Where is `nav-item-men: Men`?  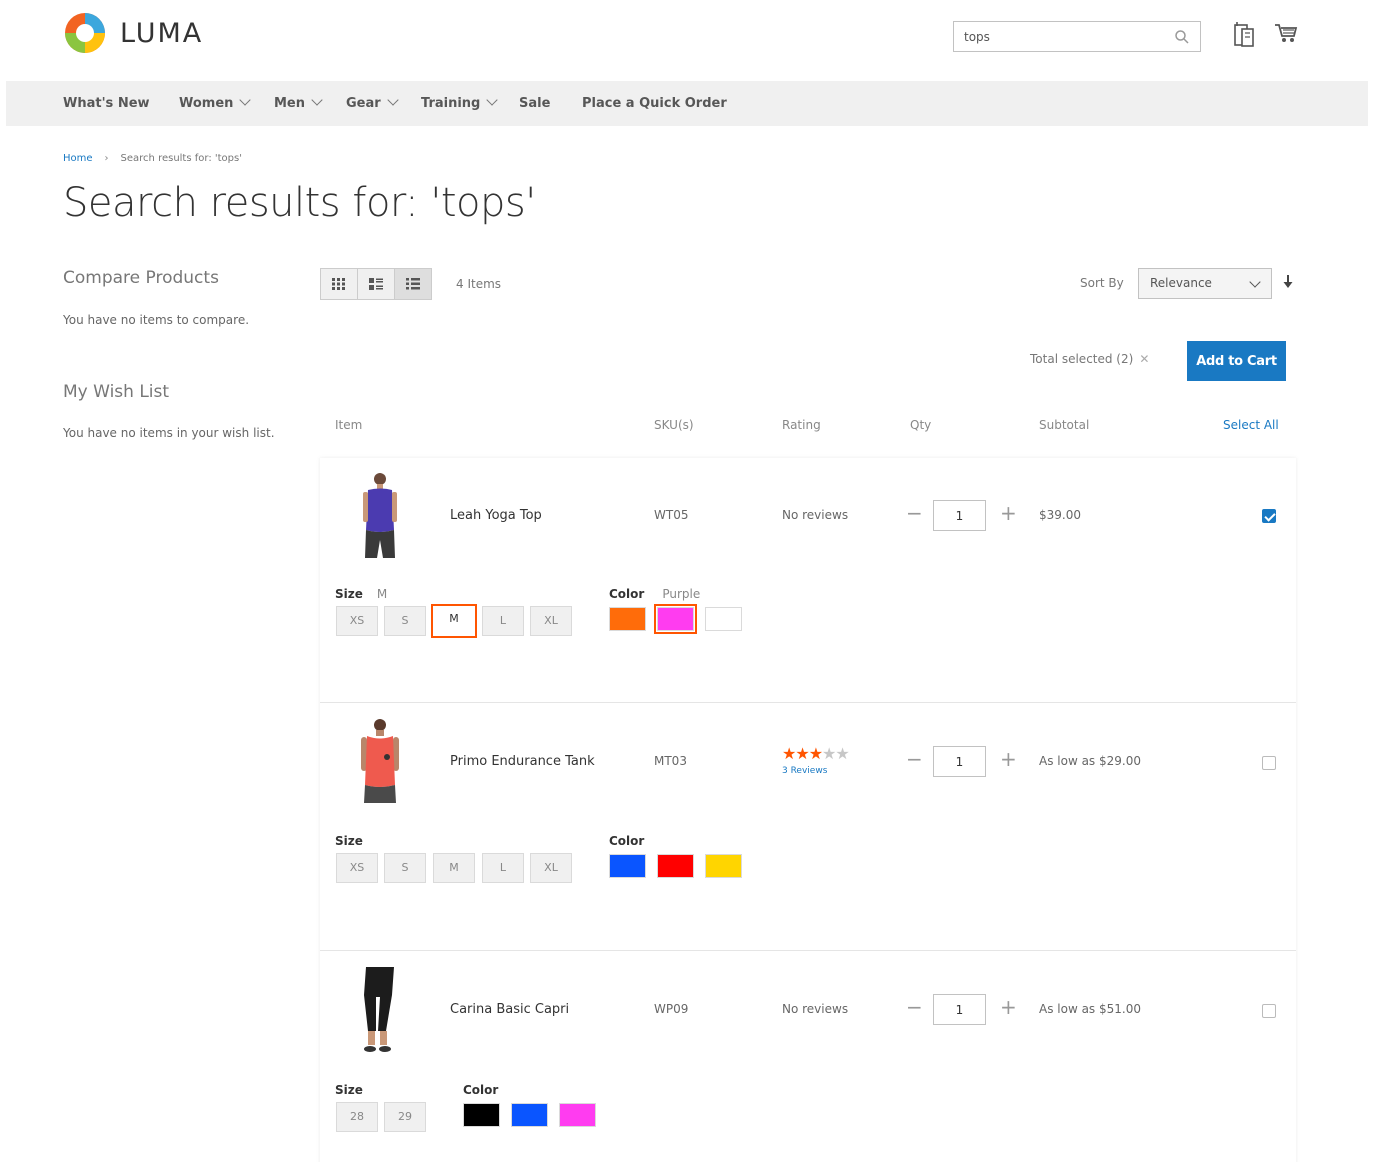
nav-item-men: Men is located at coordinates (298, 103).